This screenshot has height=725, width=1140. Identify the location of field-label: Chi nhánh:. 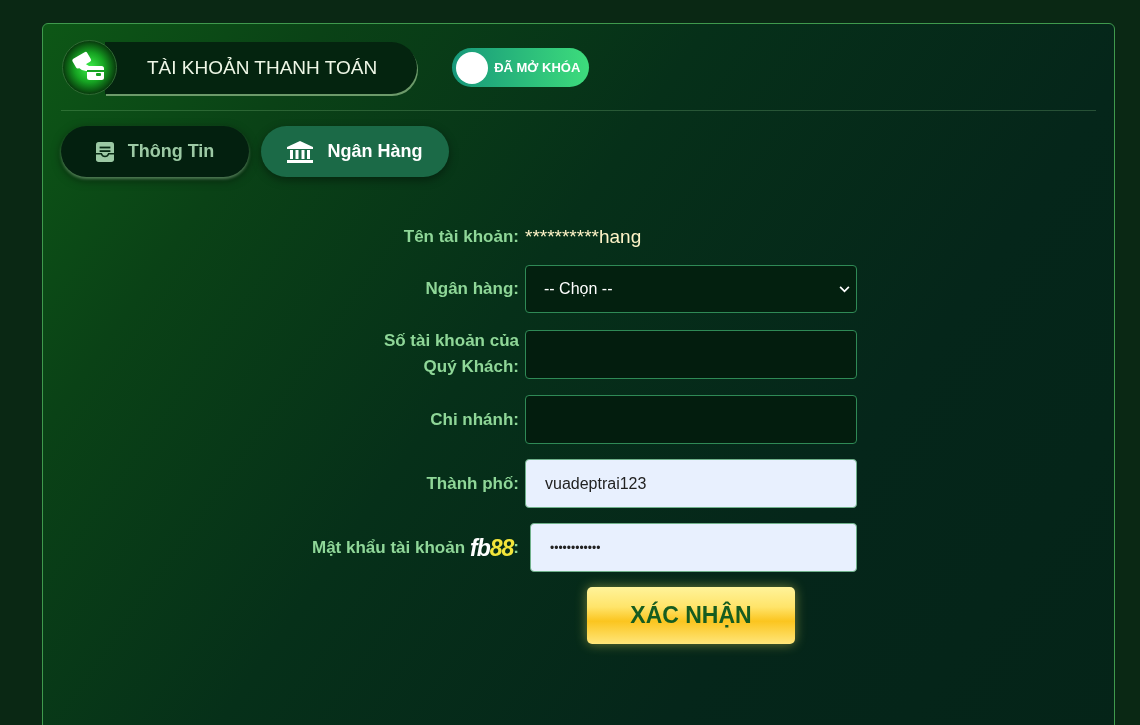
(474, 419).